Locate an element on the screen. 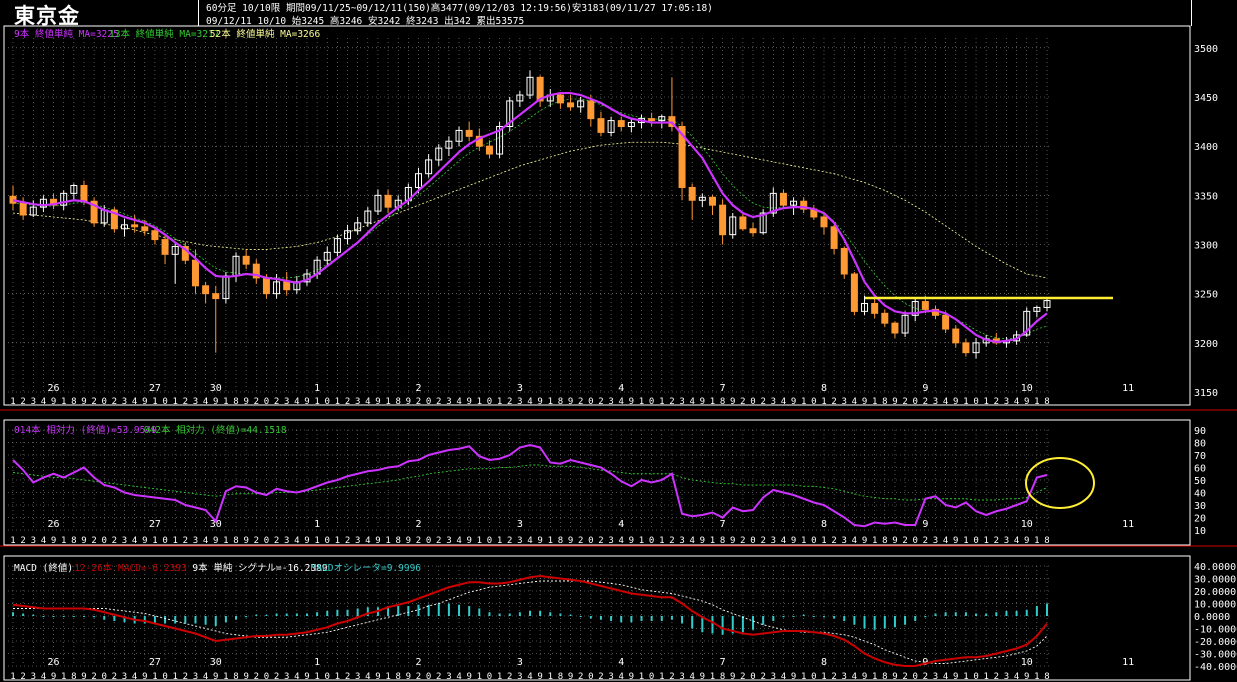  y-tick-label: 30 is located at coordinates (1200, 506).